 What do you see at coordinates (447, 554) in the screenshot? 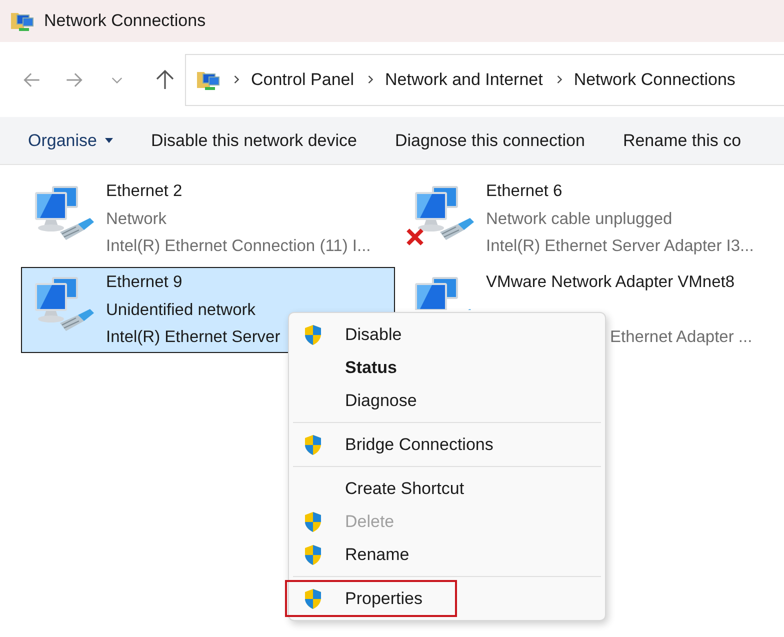
I see `menu-item: Rename` at bounding box center [447, 554].